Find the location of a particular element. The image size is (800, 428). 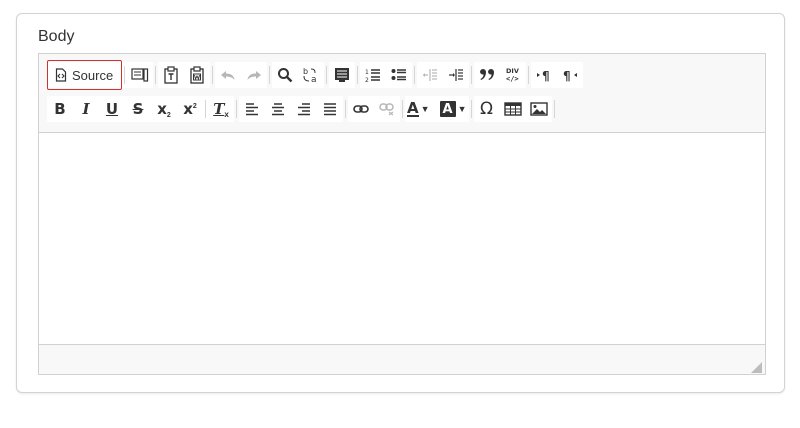

undo-button is located at coordinates (228, 75).